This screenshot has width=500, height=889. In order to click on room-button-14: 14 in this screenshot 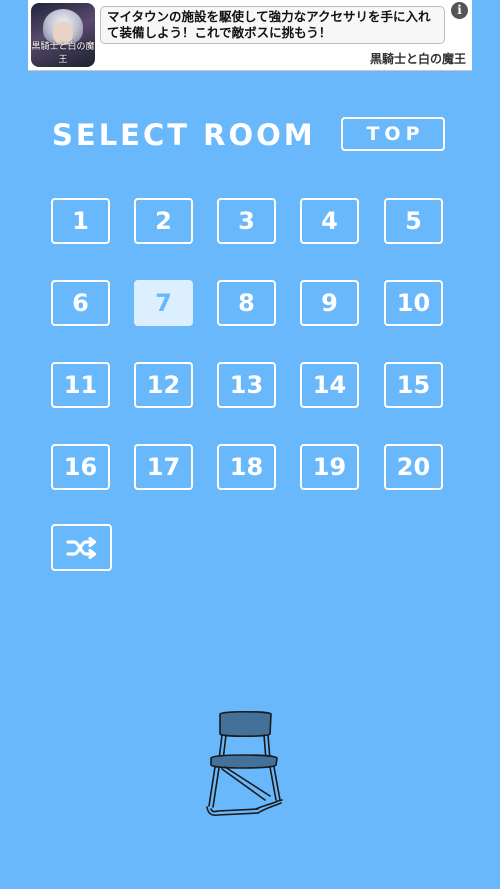, I will do `click(329, 385)`.